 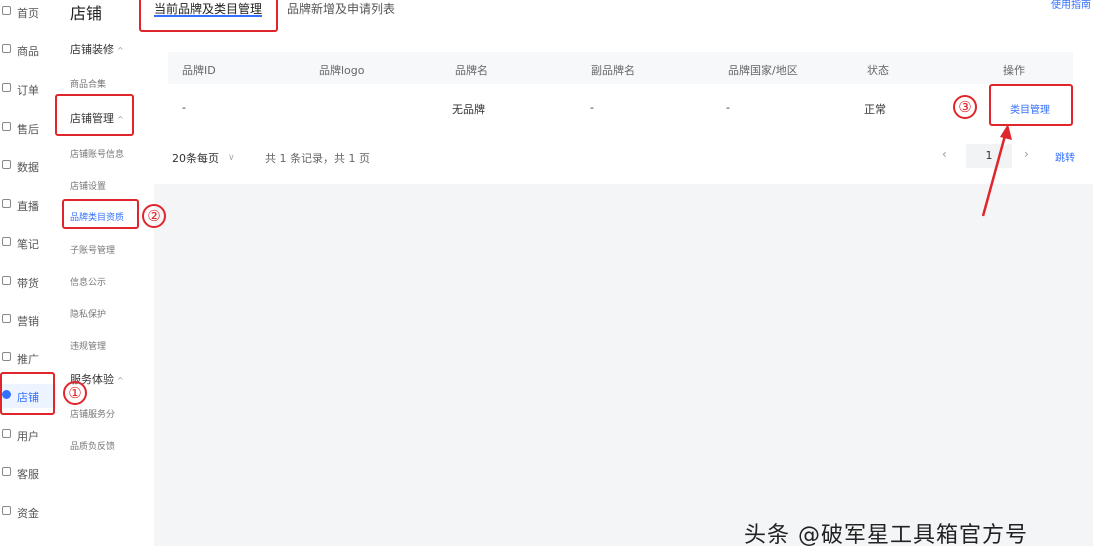 I want to click on marketing-icon, so click(x=6, y=318).